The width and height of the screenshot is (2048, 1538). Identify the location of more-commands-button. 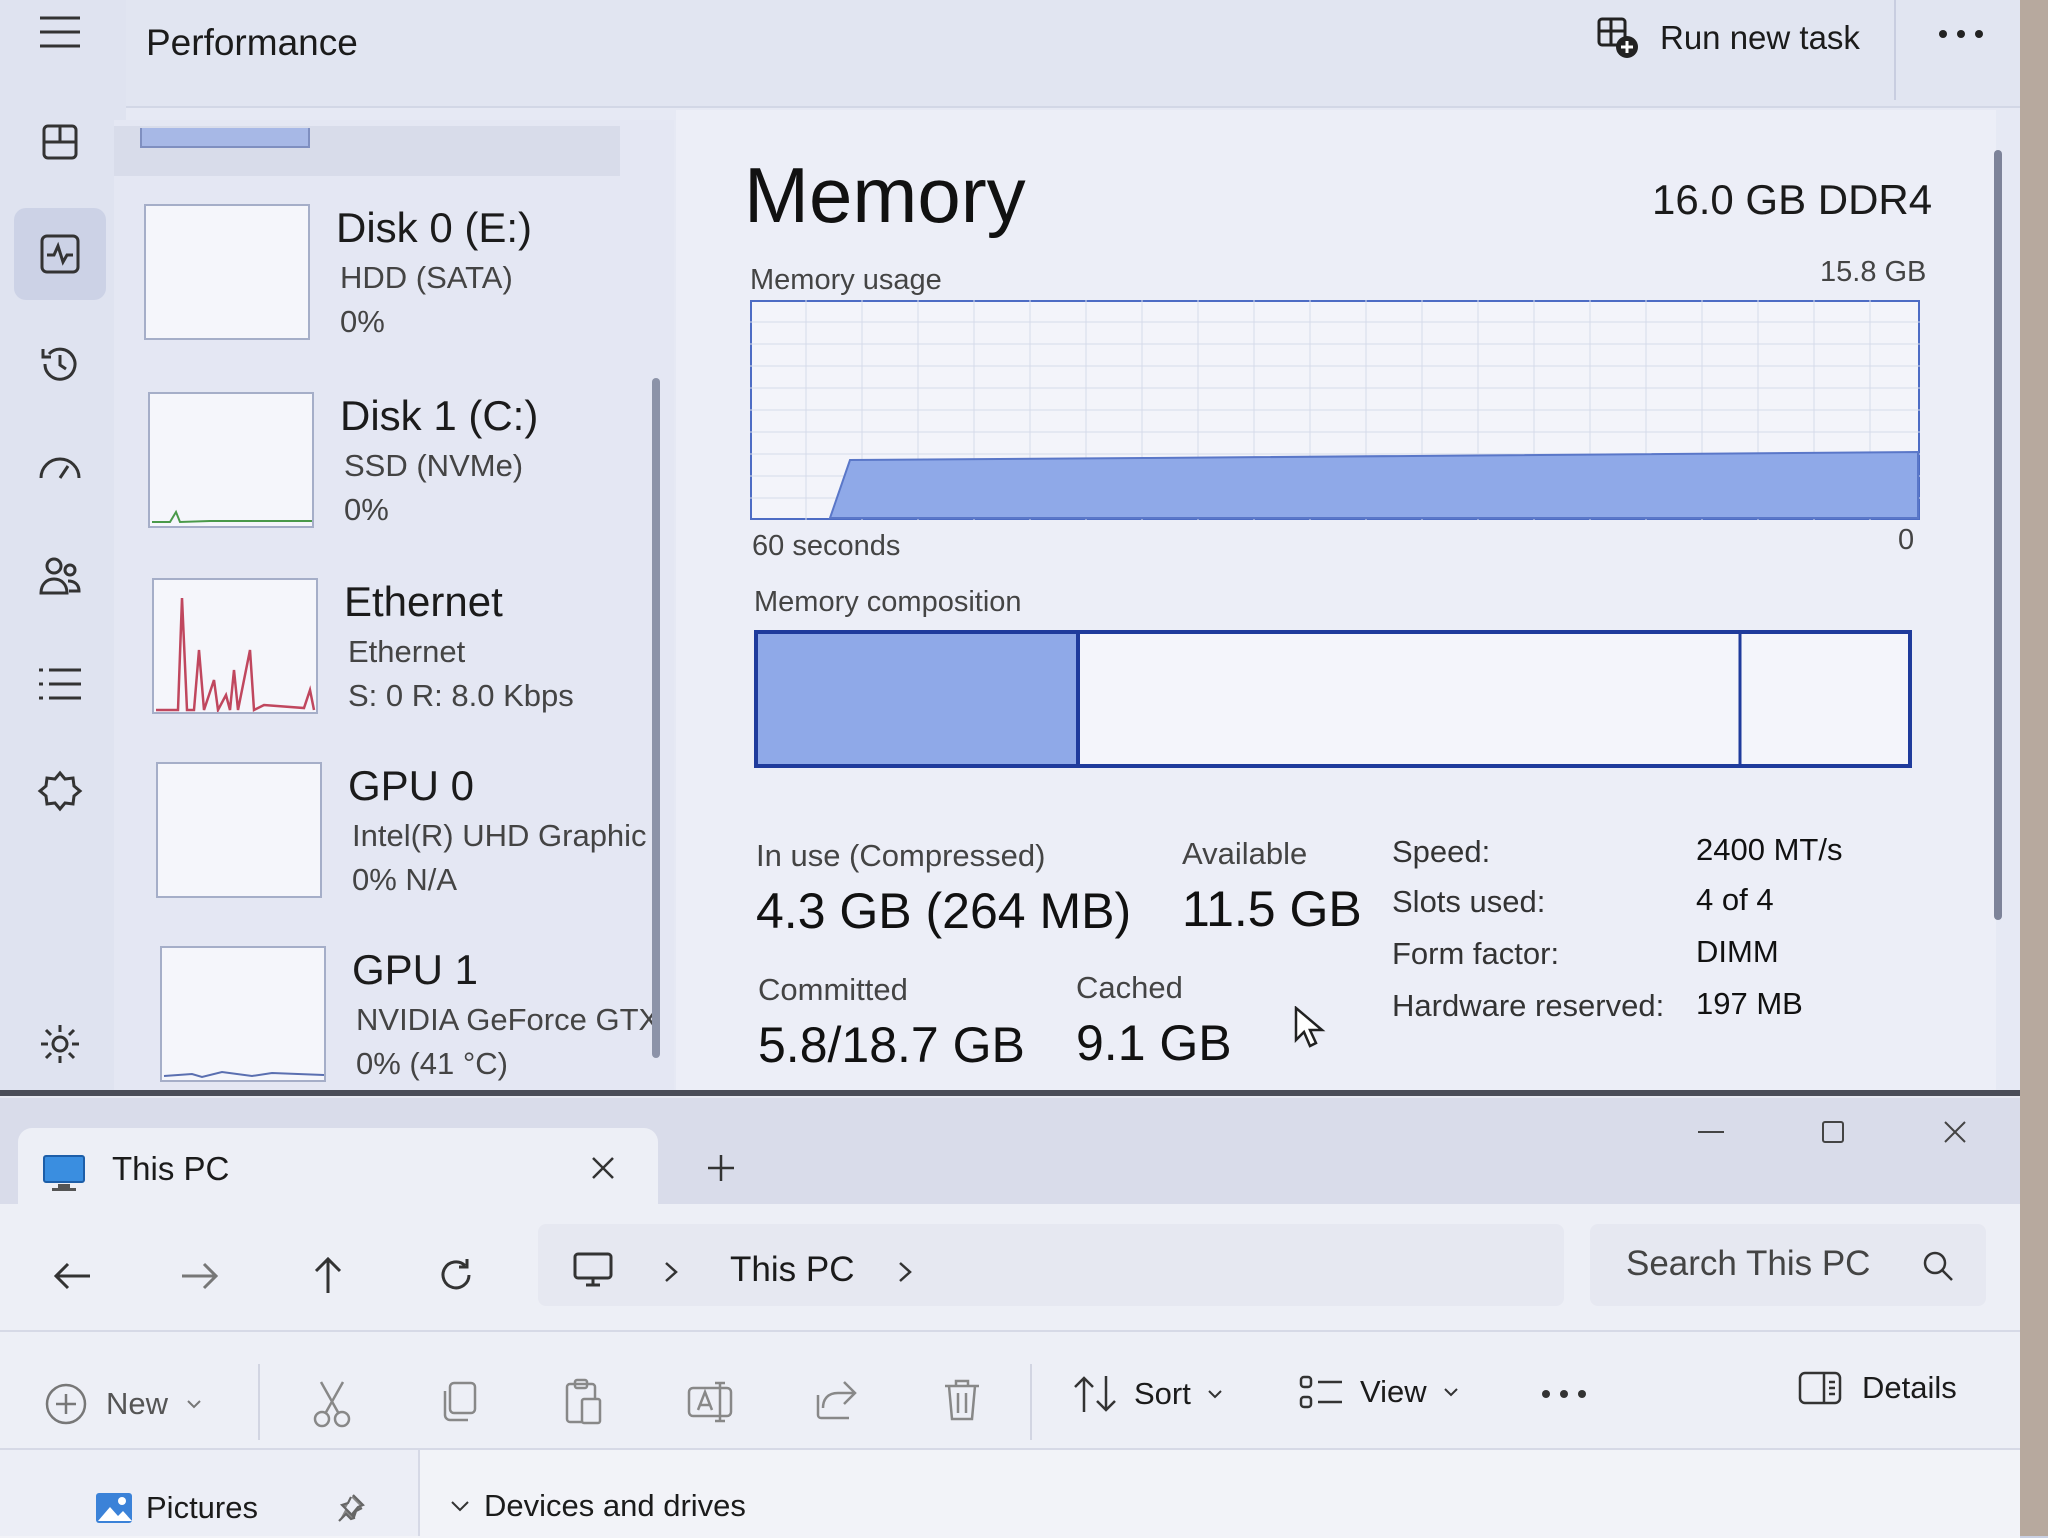
(1564, 1394).